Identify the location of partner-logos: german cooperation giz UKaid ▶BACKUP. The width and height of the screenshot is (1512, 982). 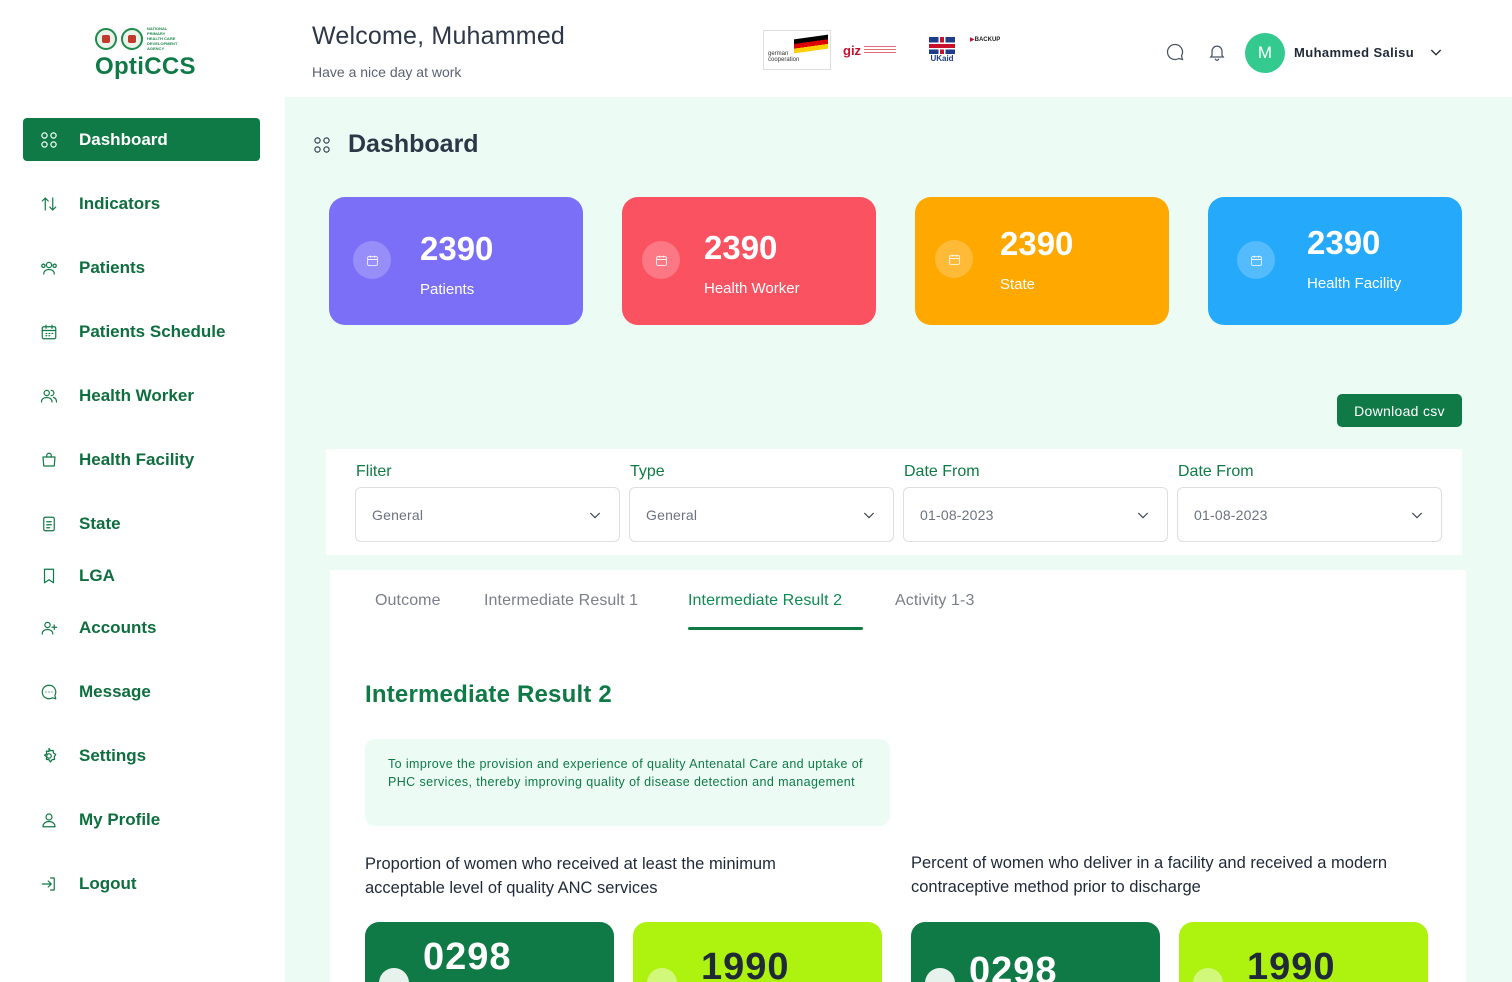
(881, 50).